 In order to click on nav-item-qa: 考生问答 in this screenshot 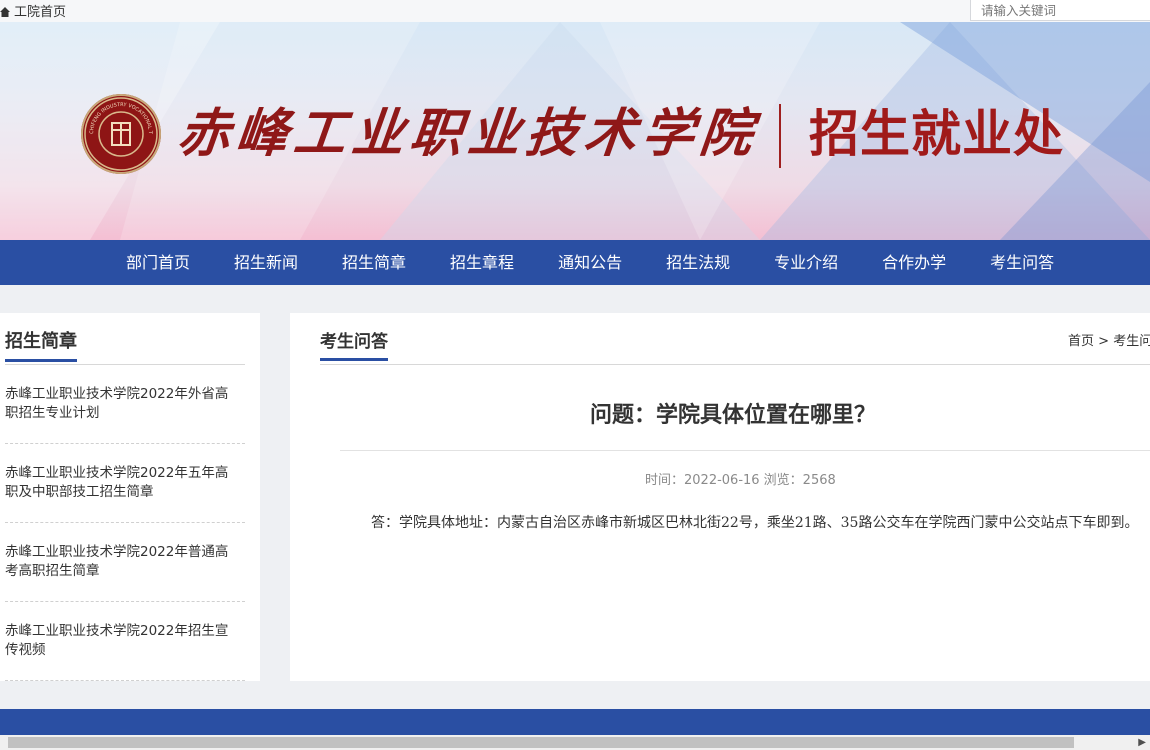, I will do `click(1022, 262)`.